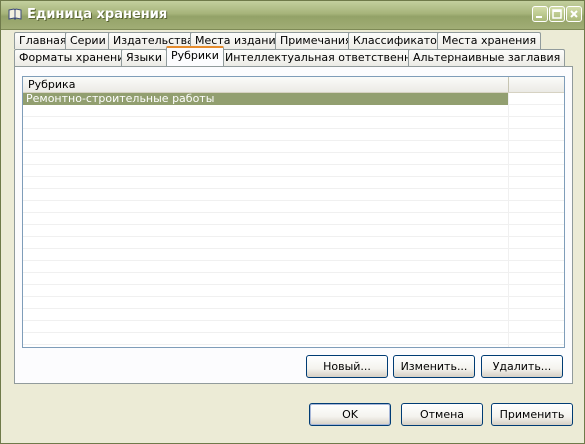 The image size is (585, 444). What do you see at coordinates (266, 84) in the screenshot?
I see `column-header-rubric: Рубрика` at bounding box center [266, 84].